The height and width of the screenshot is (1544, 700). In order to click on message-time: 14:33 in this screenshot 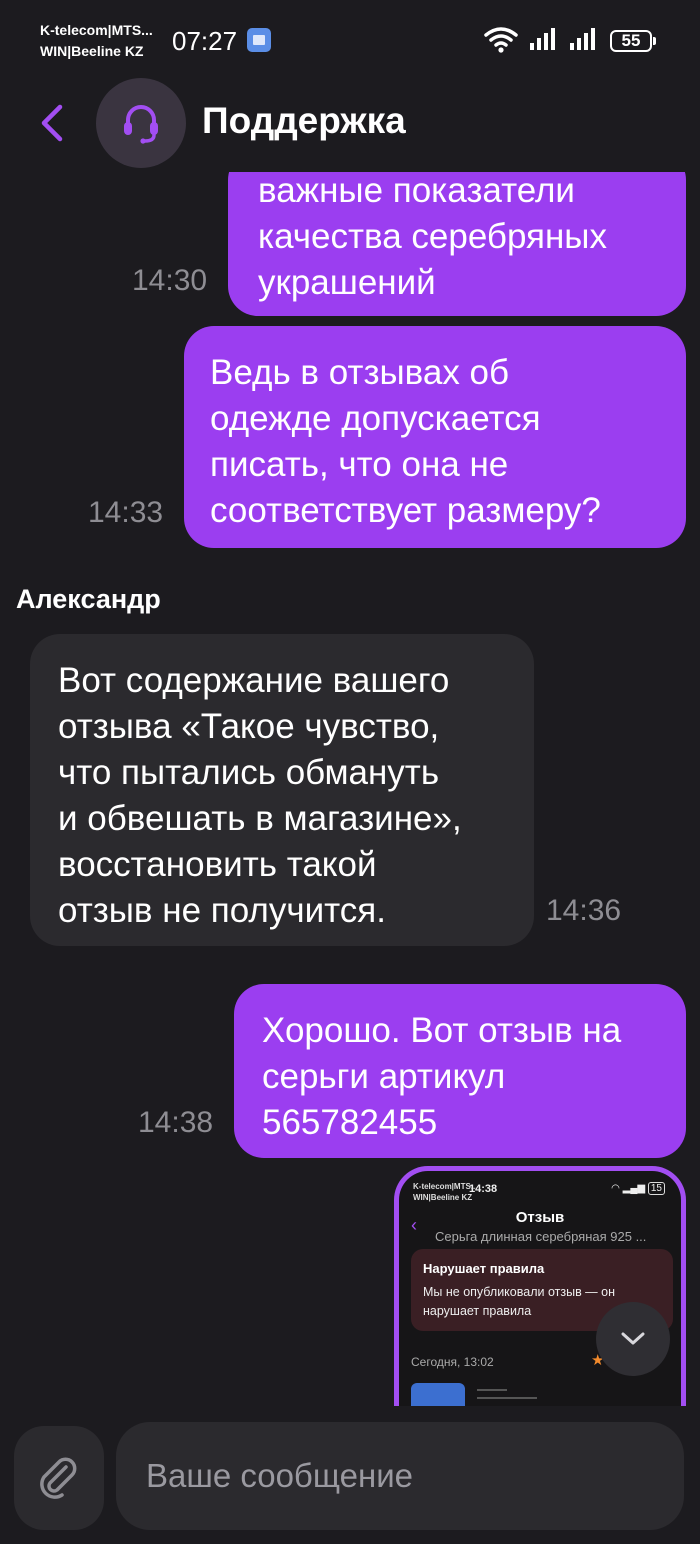, I will do `click(126, 512)`.